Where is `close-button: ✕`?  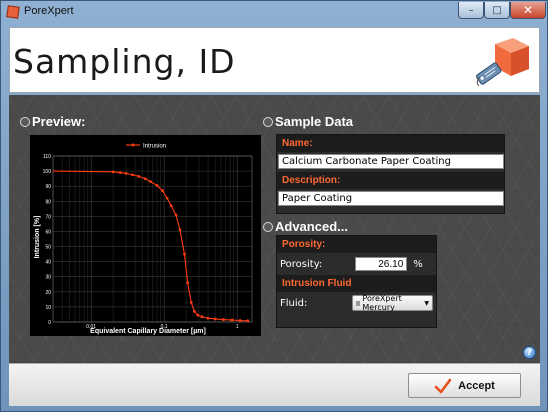
close-button: ✕ is located at coordinates (528, 10).